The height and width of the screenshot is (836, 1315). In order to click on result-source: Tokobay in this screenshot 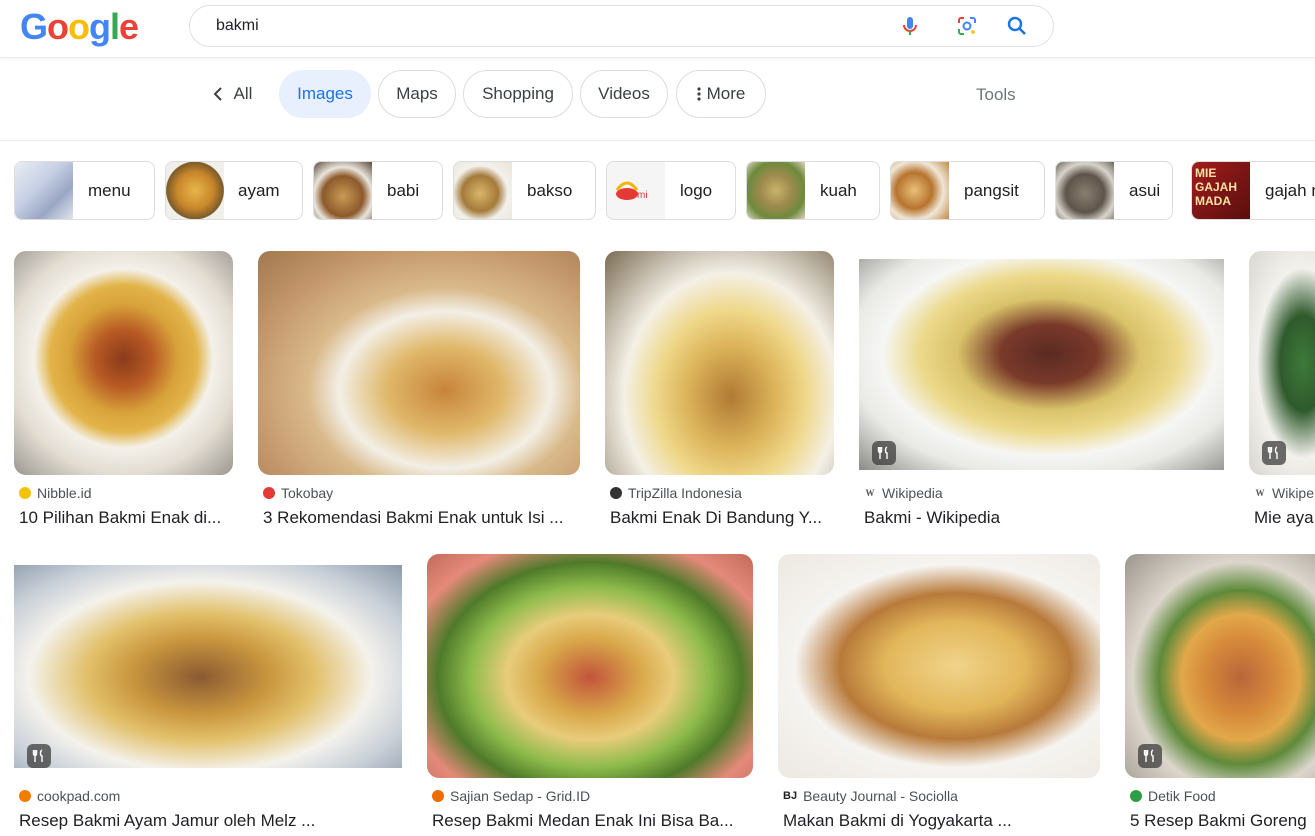, I will do `click(298, 493)`.